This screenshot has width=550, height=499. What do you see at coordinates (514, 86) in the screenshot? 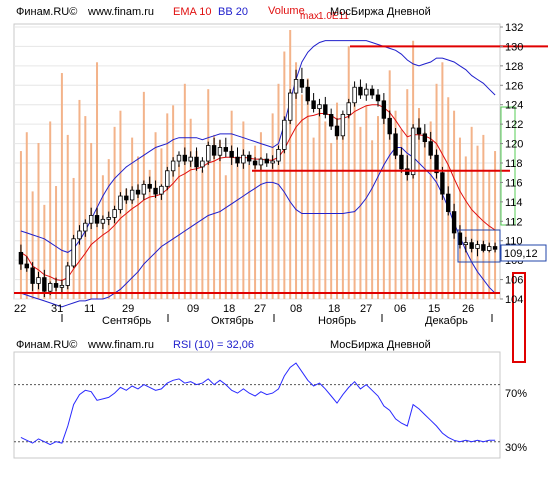
I see `price-tick-label: 126` at bounding box center [514, 86].